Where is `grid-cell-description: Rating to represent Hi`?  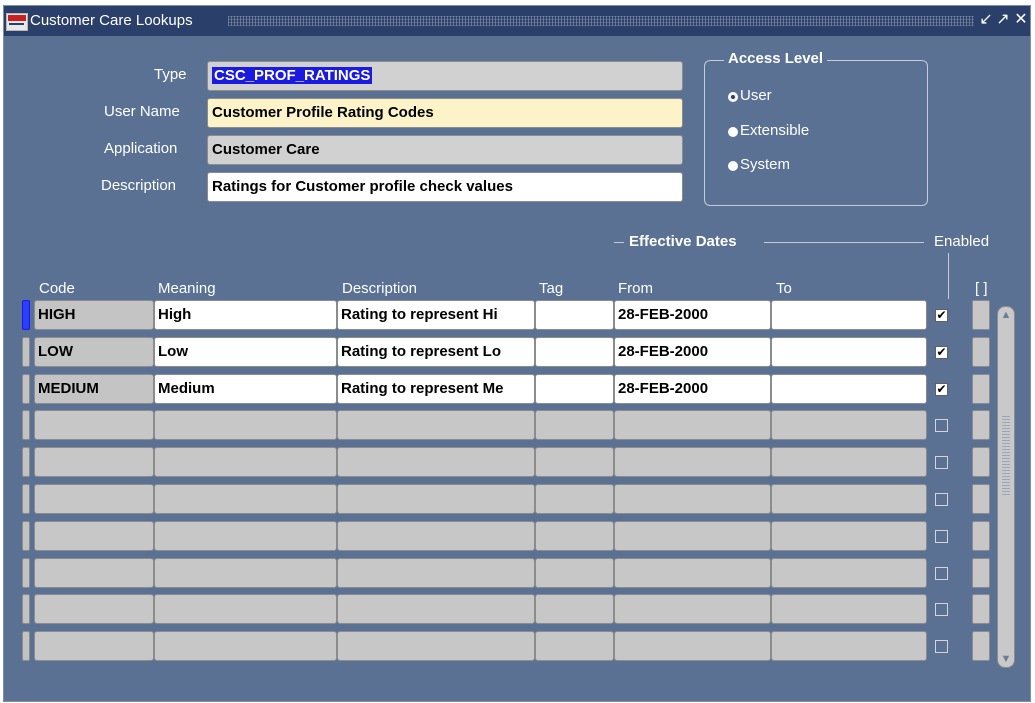 grid-cell-description: Rating to represent Hi is located at coordinates (436, 315).